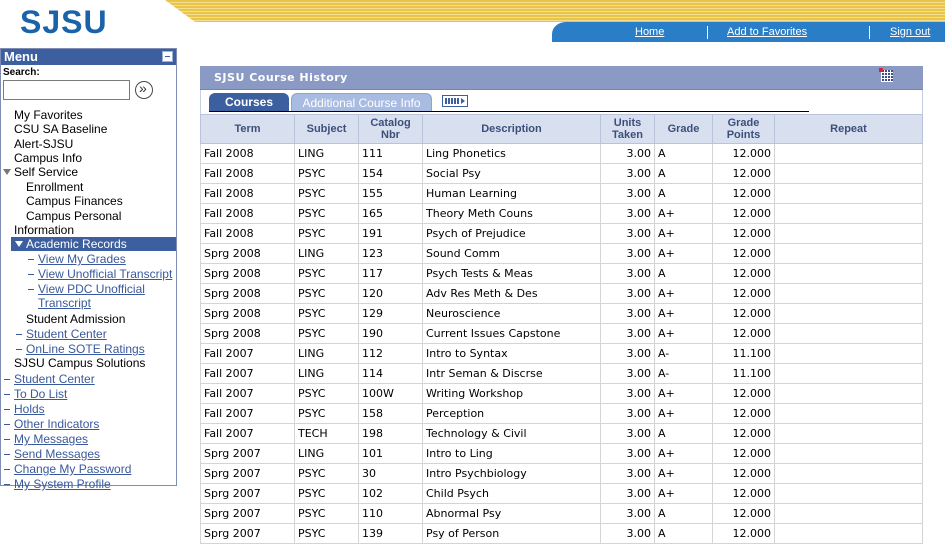 Image resolution: width=945 pixels, height=555 pixels. I want to click on column-header-units-taken: Units Taken, so click(627, 129).